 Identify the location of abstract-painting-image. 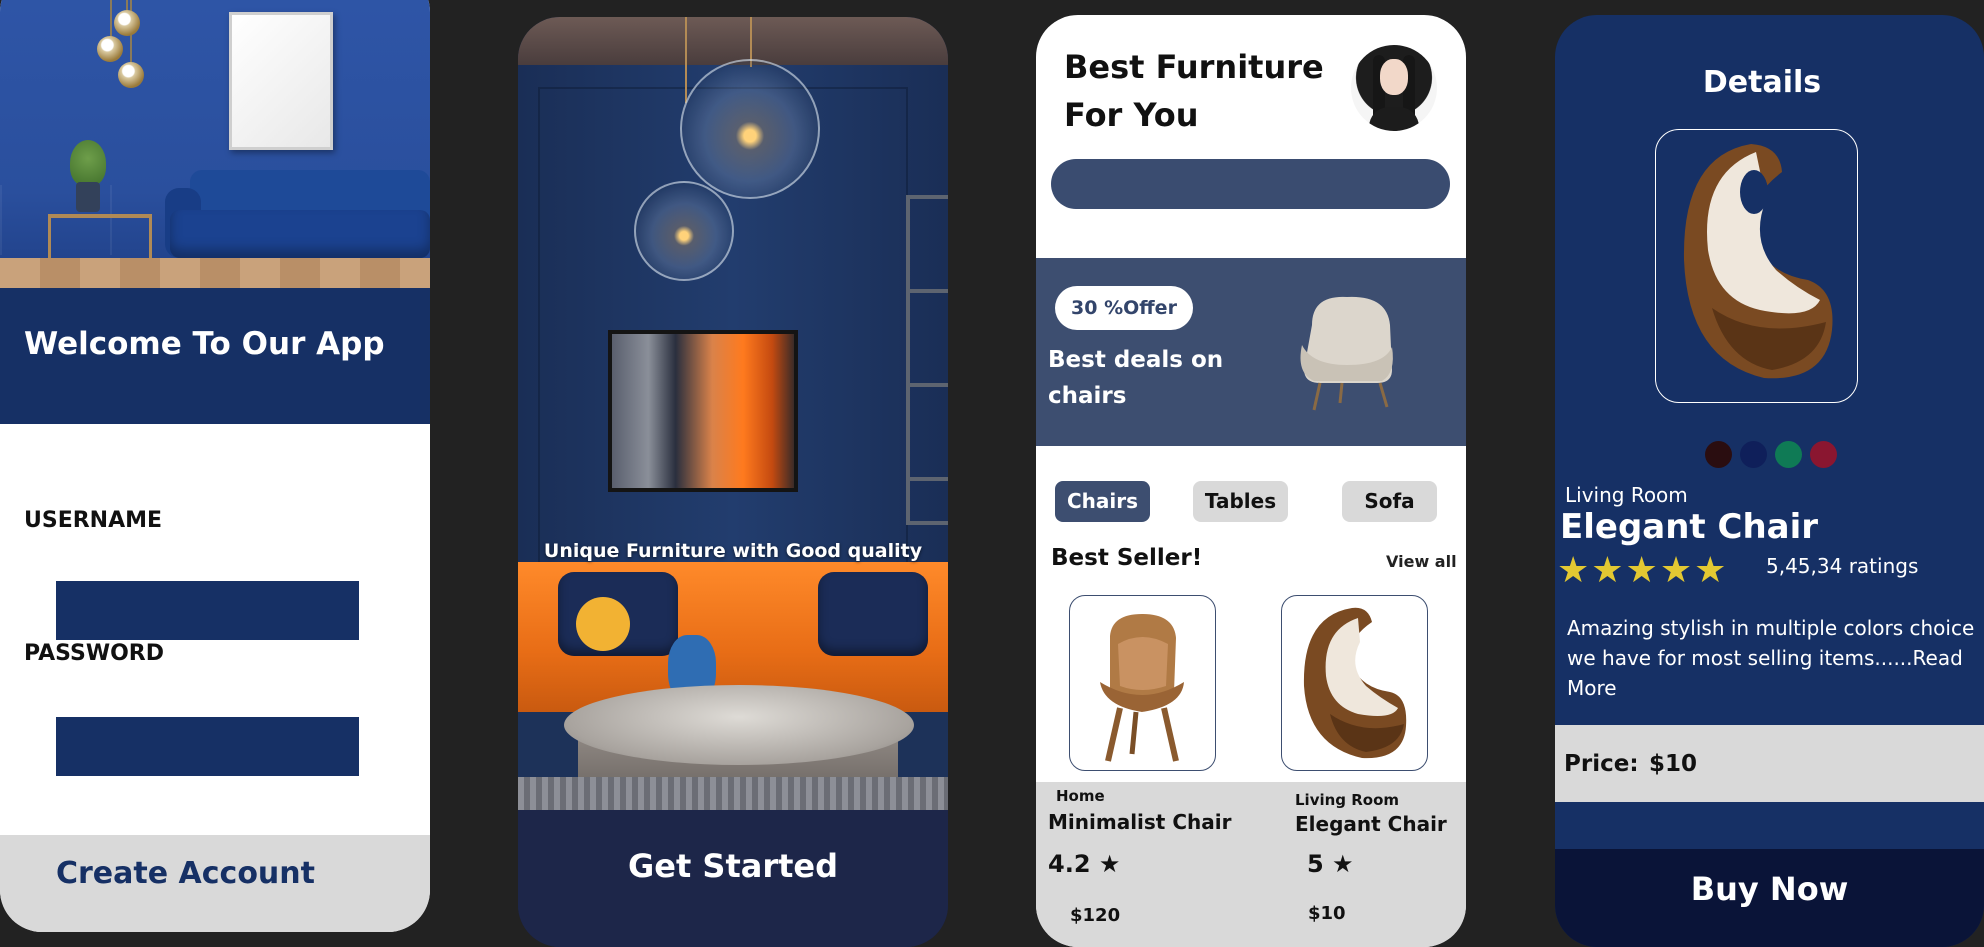
(703, 411).